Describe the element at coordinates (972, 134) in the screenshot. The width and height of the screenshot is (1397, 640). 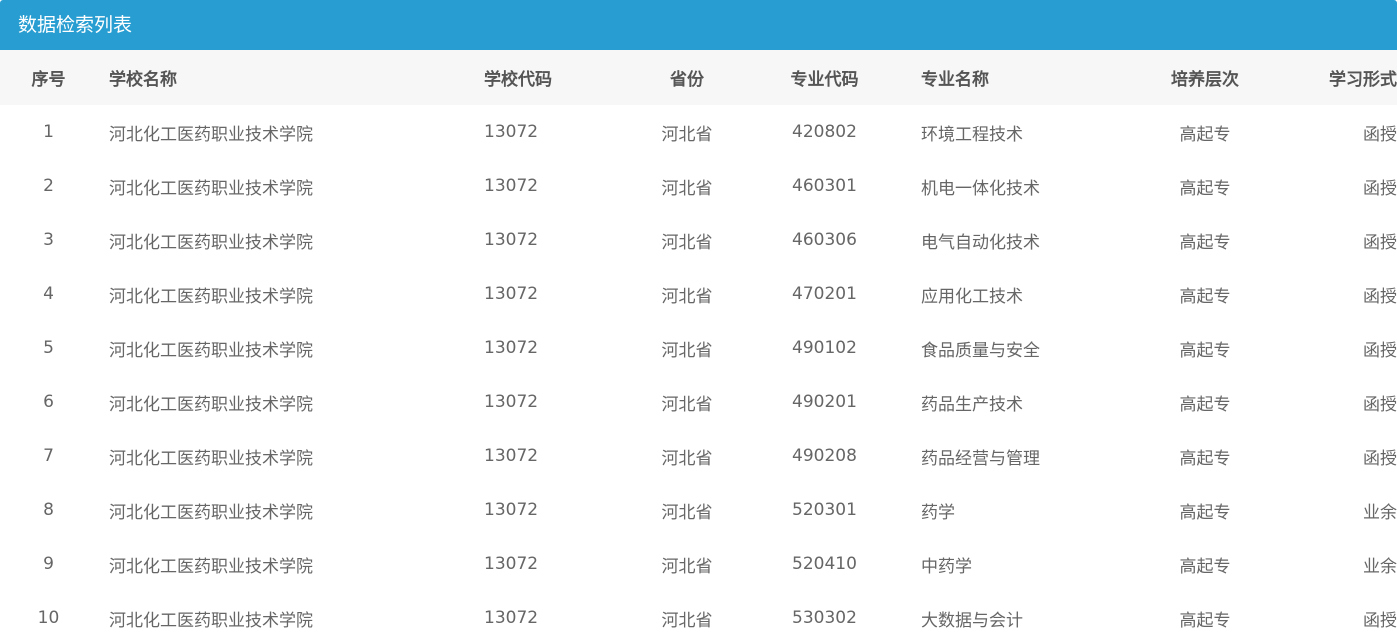
I see `cell-major-name: 环境工程技术` at that location.